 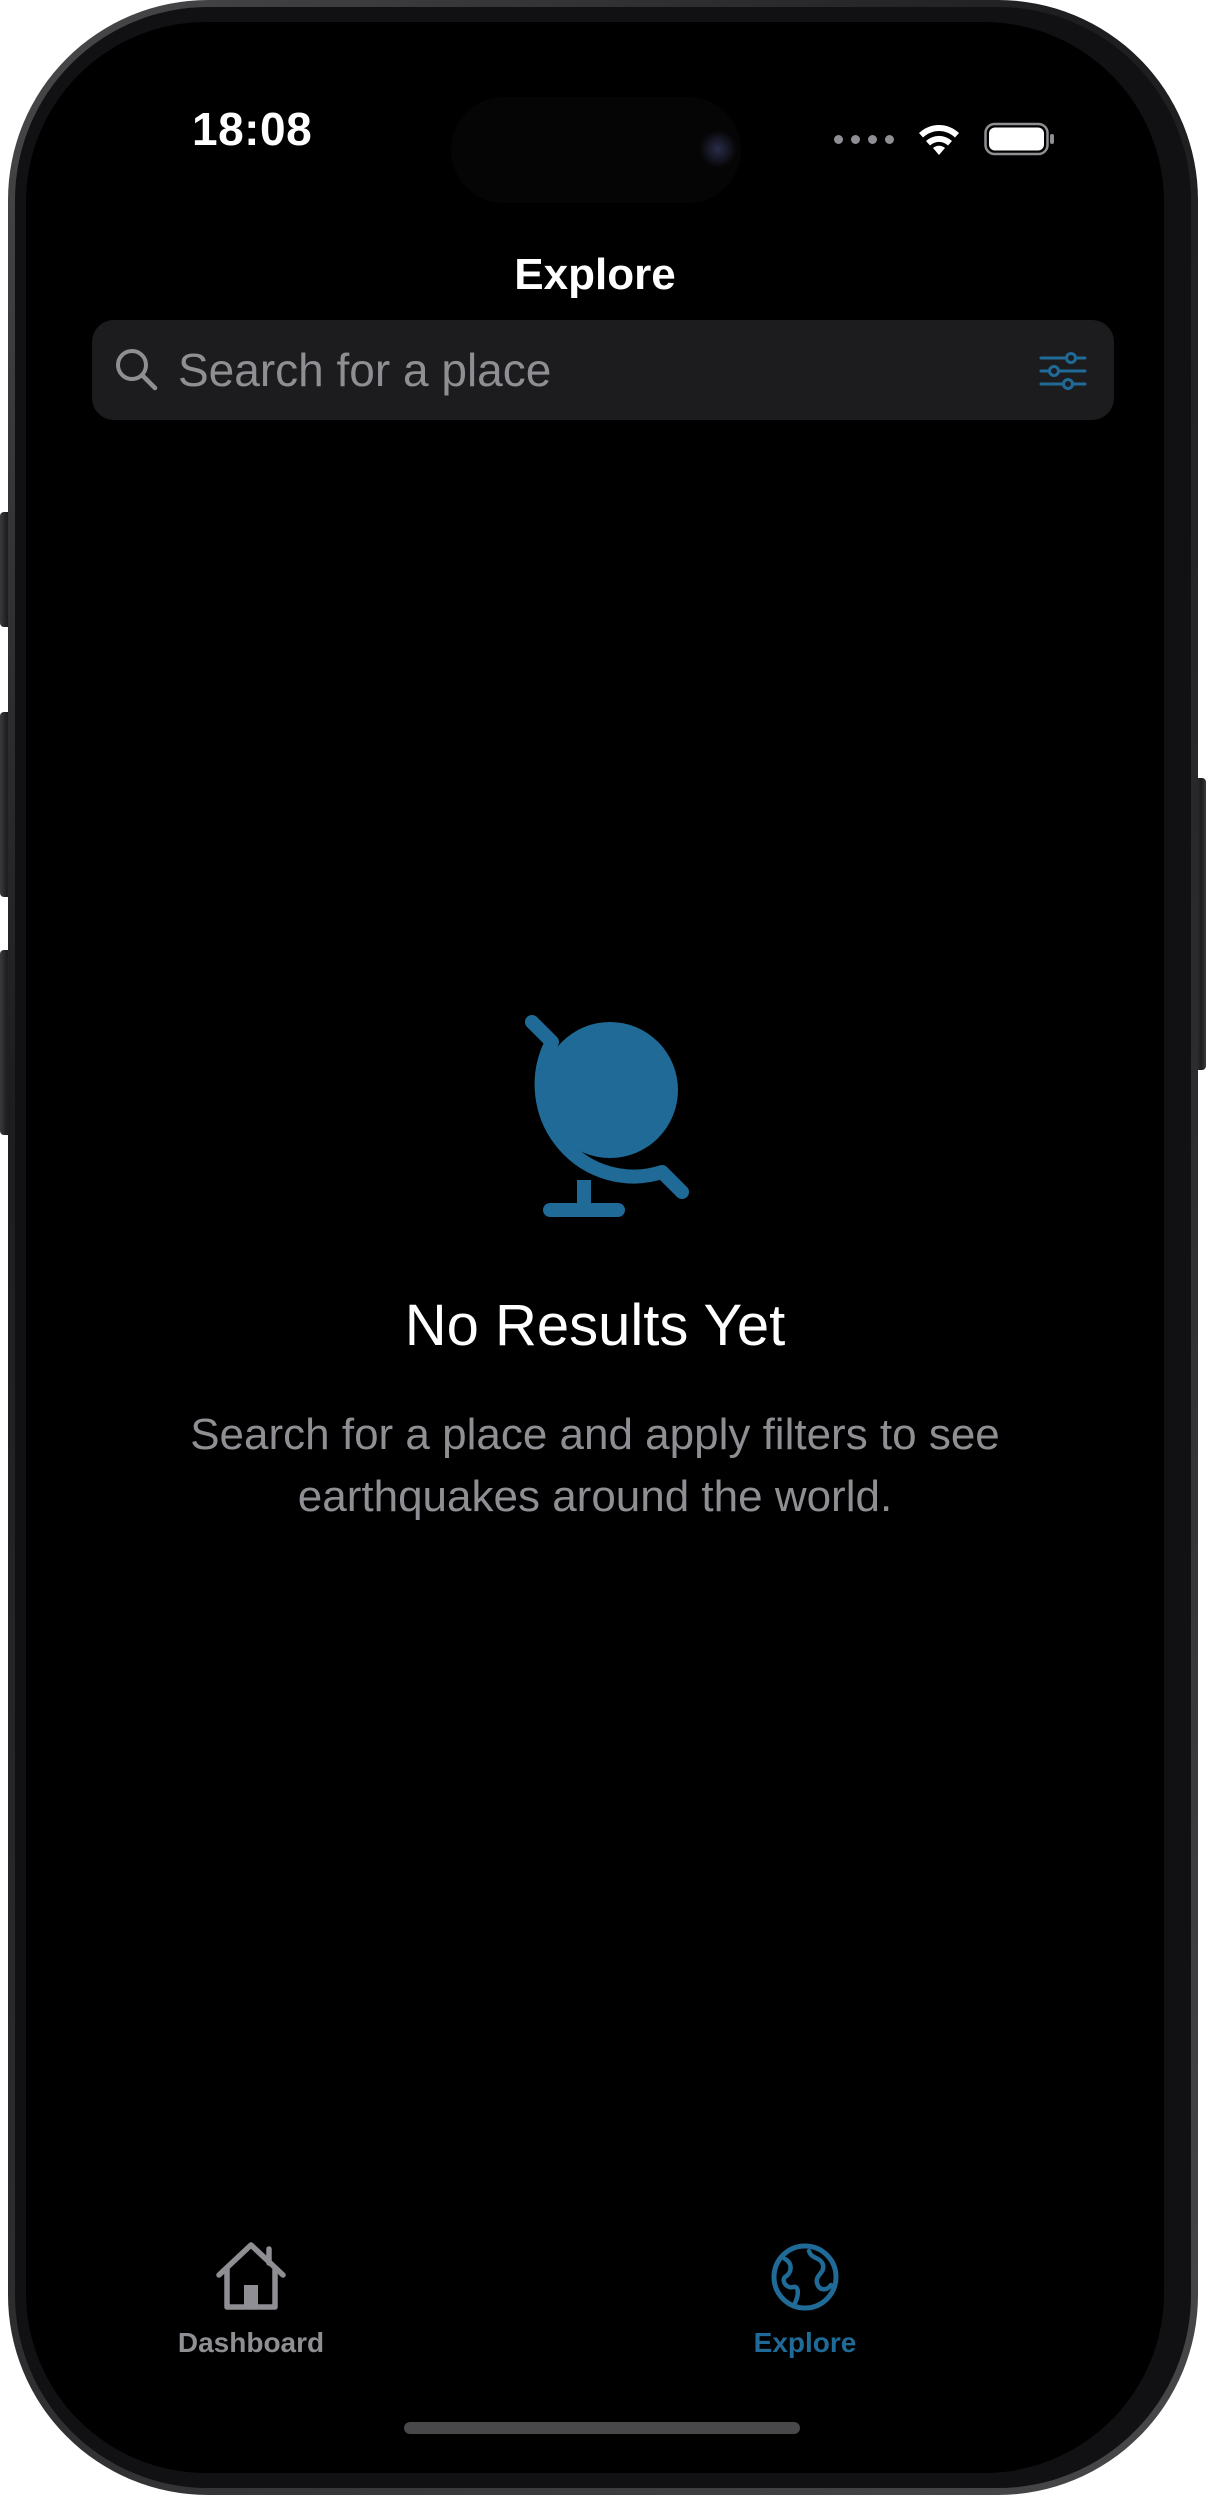 I want to click on globe-stand-icon, so click(x=607, y=1116).